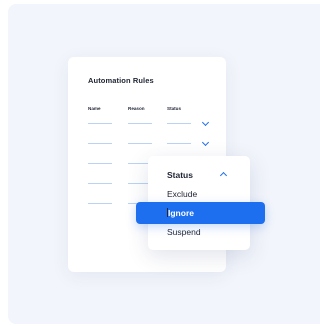 This screenshot has height=326, width=320. What do you see at coordinates (174, 108) in the screenshot?
I see `column-header-status: Status` at bounding box center [174, 108].